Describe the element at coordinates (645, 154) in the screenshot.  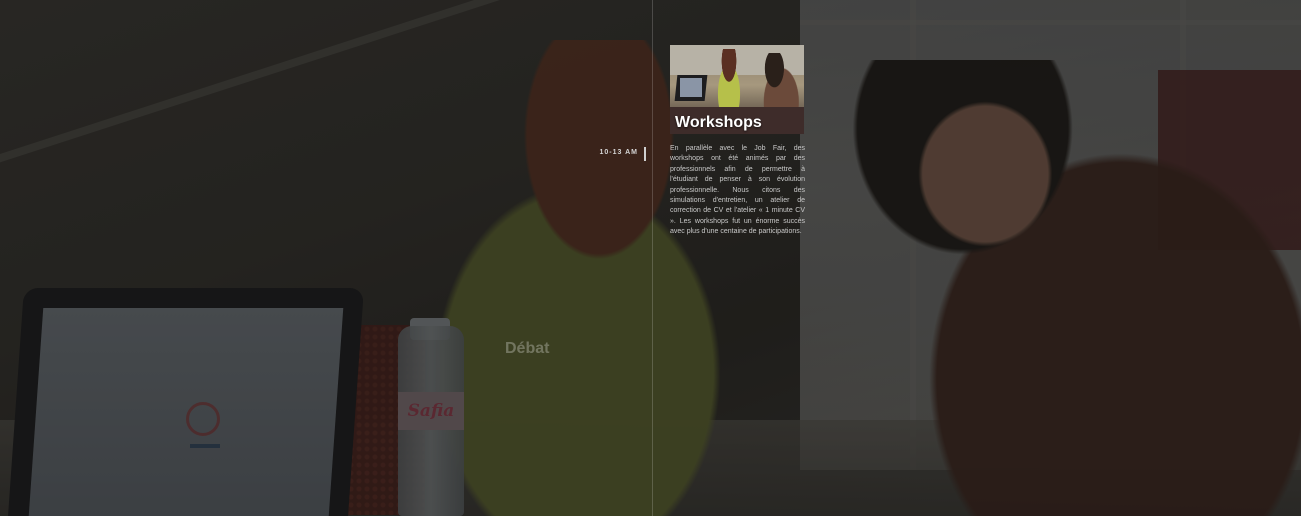
I see `timeline-marker` at that location.